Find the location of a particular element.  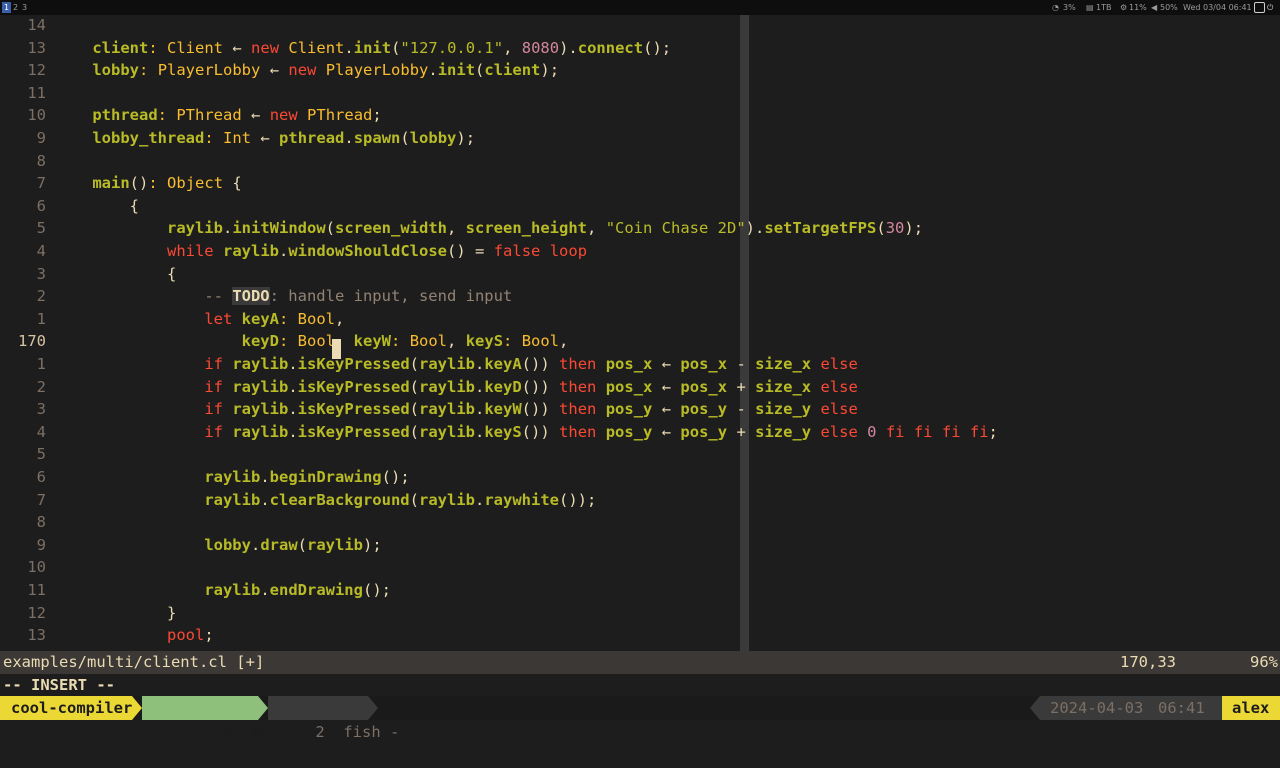

code-line: pthread: PThread ← new PThread; is located at coordinates (218, 115).